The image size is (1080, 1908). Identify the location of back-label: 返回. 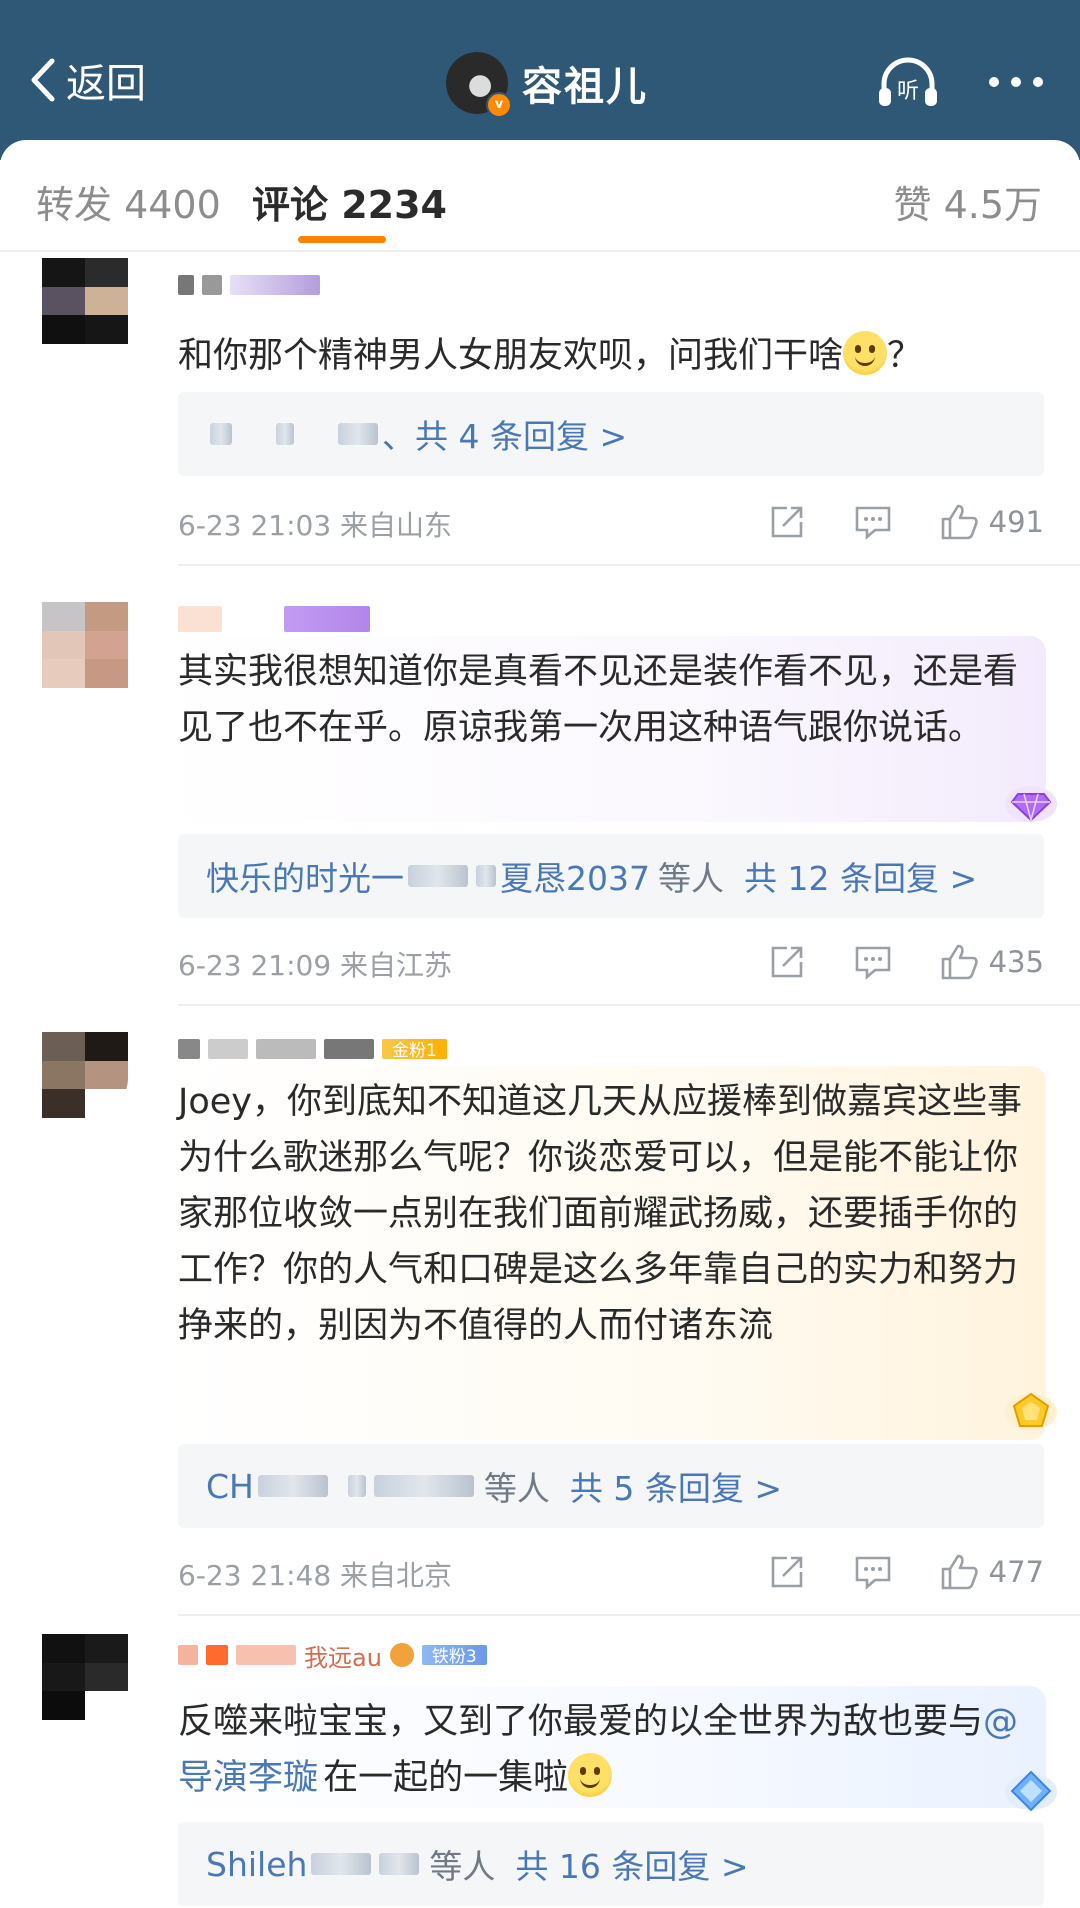
(106, 84).